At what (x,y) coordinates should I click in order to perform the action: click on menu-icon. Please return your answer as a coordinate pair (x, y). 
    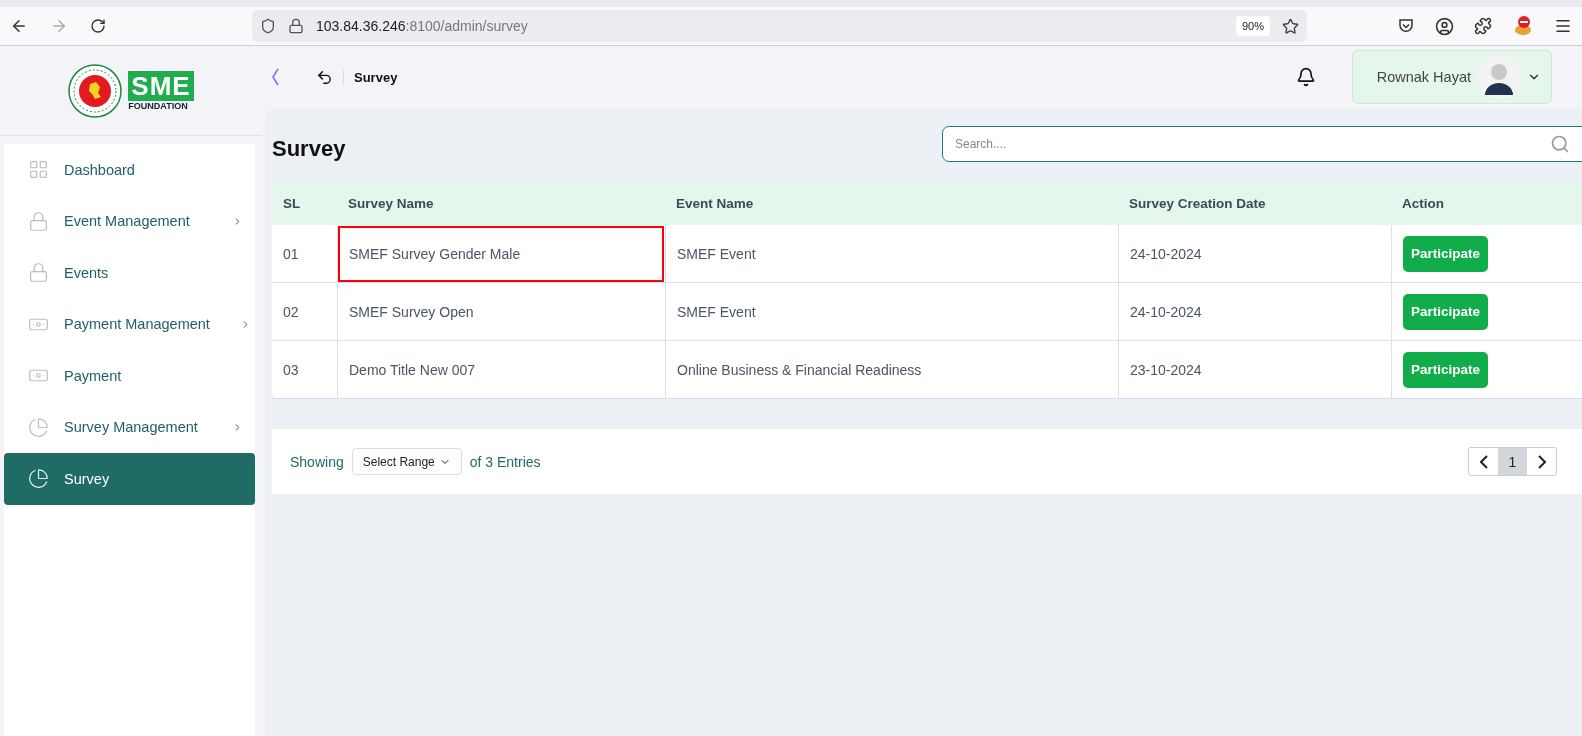
    Looking at the image, I should click on (1563, 26).